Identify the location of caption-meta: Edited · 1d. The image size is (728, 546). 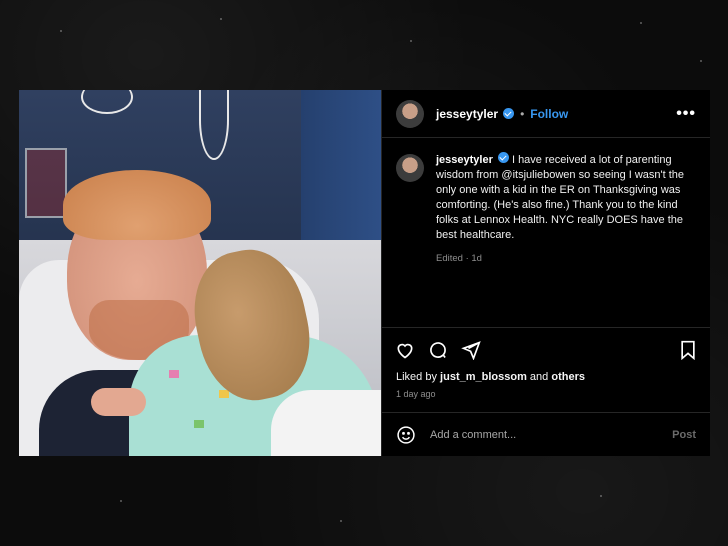
(566, 258).